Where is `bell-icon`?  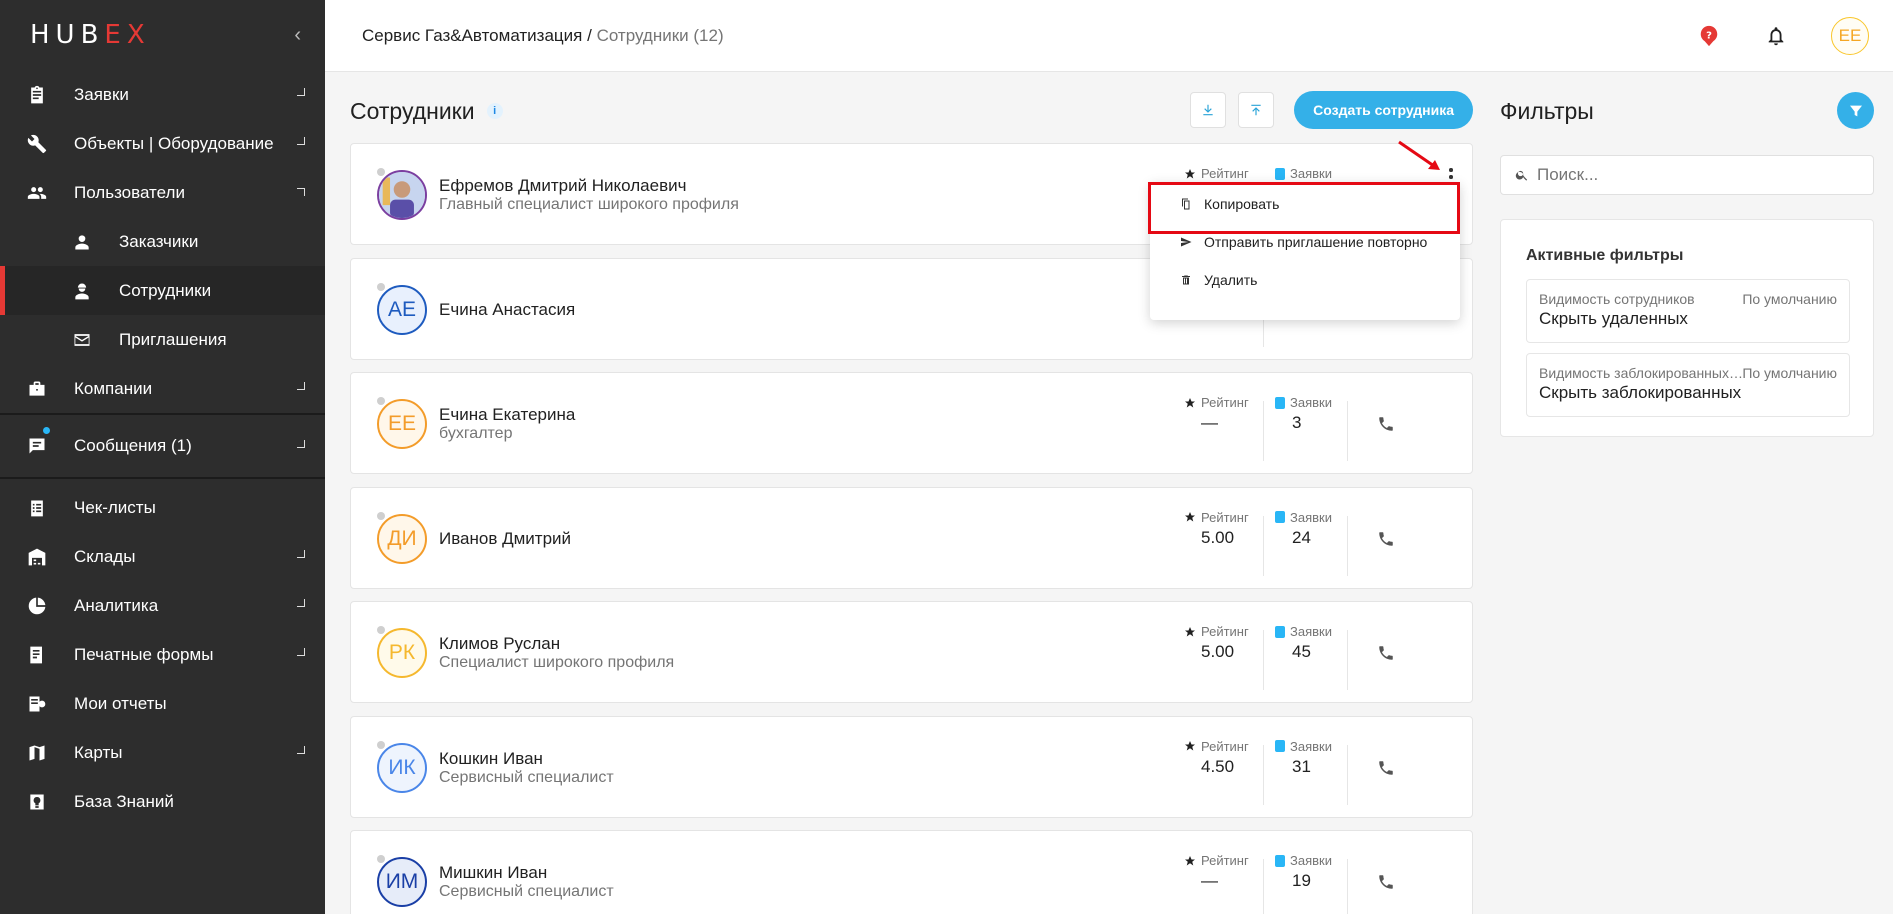
bell-icon is located at coordinates (1776, 36).